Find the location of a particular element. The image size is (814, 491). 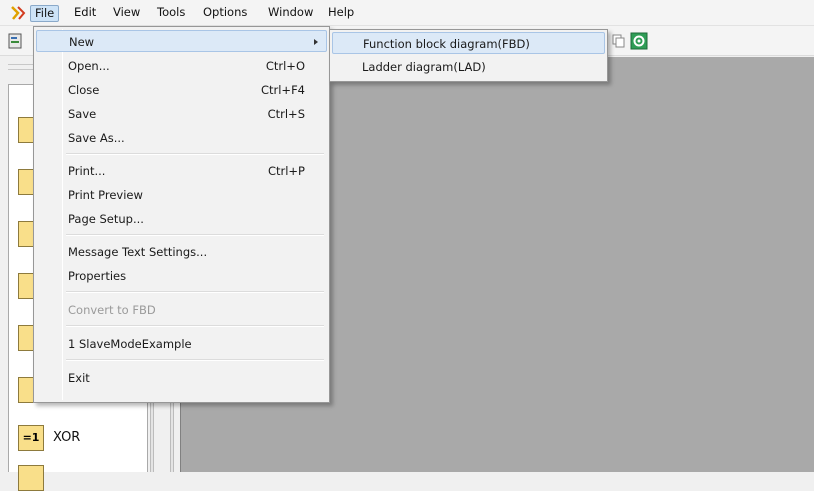

menu-bar: File Edit View Tools Options Window Help is located at coordinates (407, 13).